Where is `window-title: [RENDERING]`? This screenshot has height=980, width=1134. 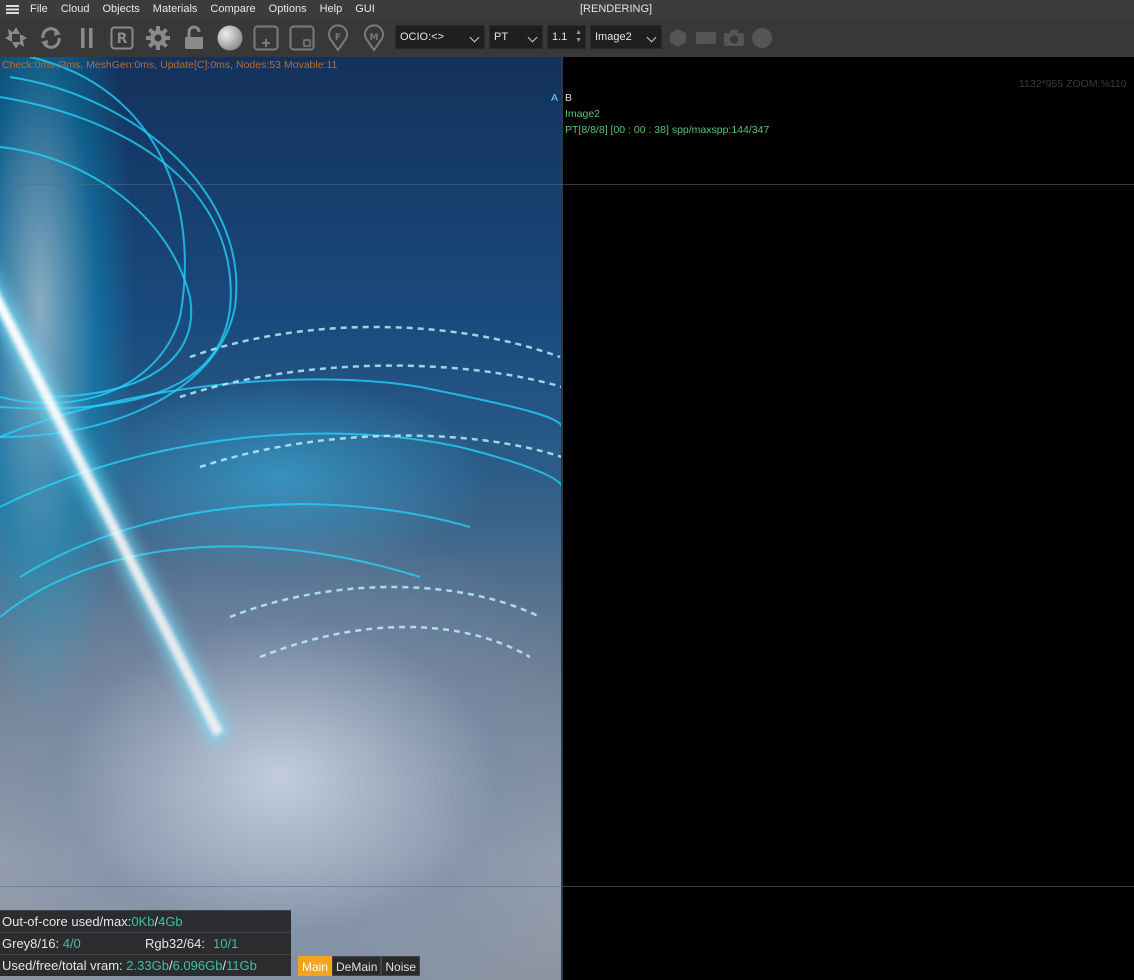
window-title: [RENDERING] is located at coordinates (616, 9).